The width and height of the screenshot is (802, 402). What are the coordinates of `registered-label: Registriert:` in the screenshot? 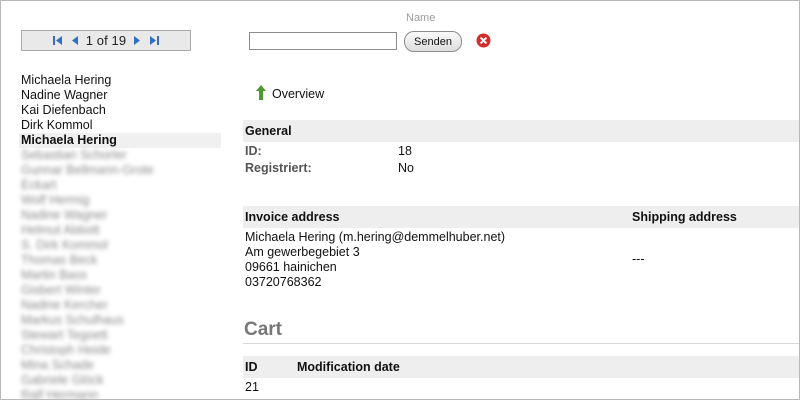 It's located at (278, 168).